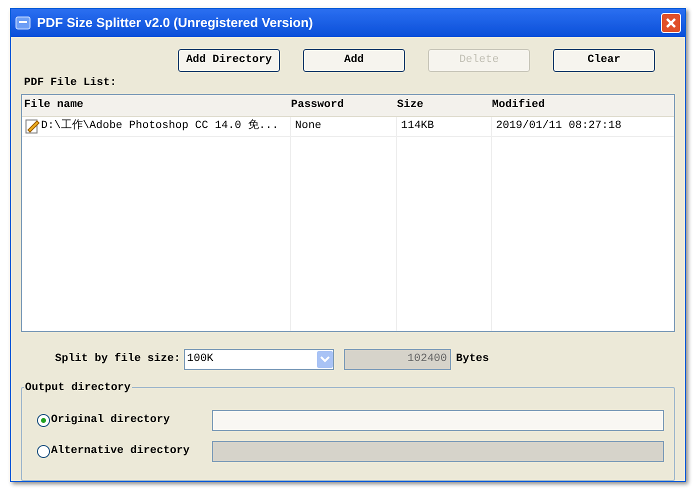 The image size is (694, 492). Describe the element at coordinates (70, 83) in the screenshot. I see `list-label: PDF File List:` at that location.